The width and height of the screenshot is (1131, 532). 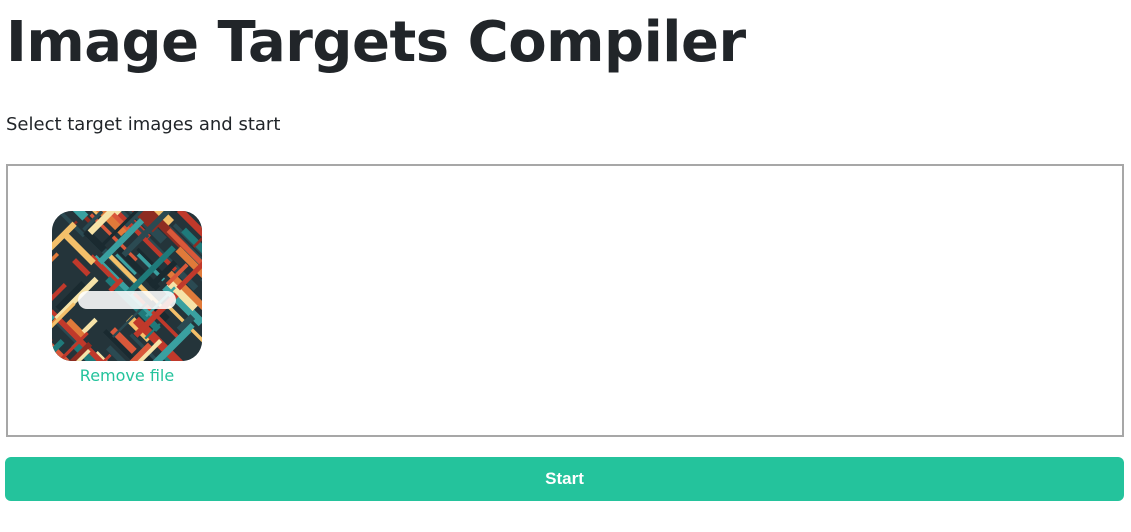 What do you see at coordinates (127, 300) in the screenshot?
I see `file-name-overlay` at bounding box center [127, 300].